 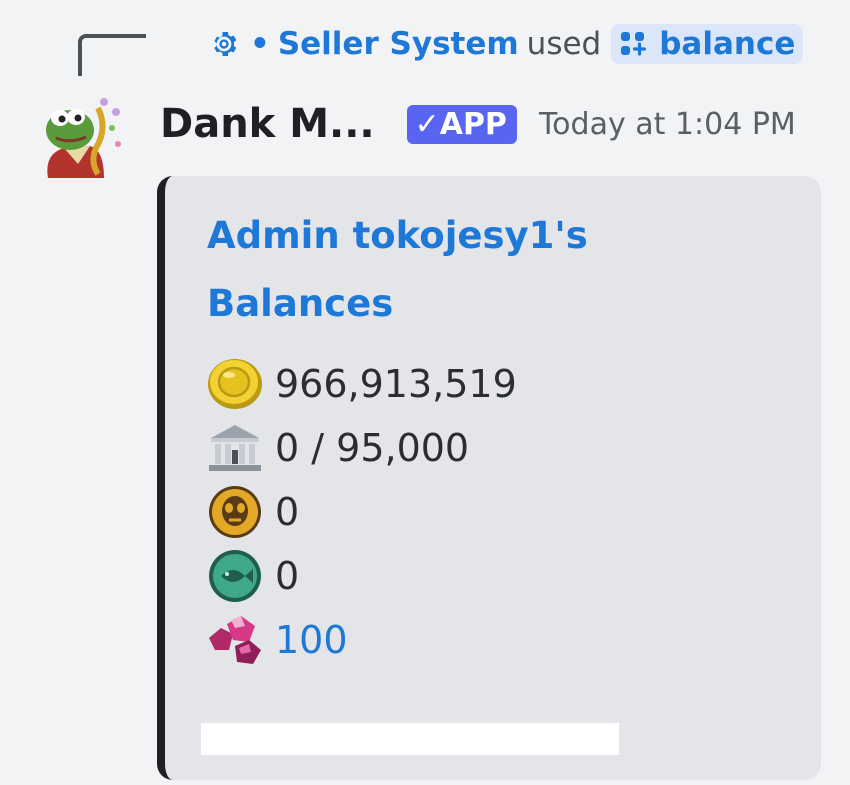 What do you see at coordinates (564, 44) in the screenshot?
I see `reply-used-text: used` at bounding box center [564, 44].